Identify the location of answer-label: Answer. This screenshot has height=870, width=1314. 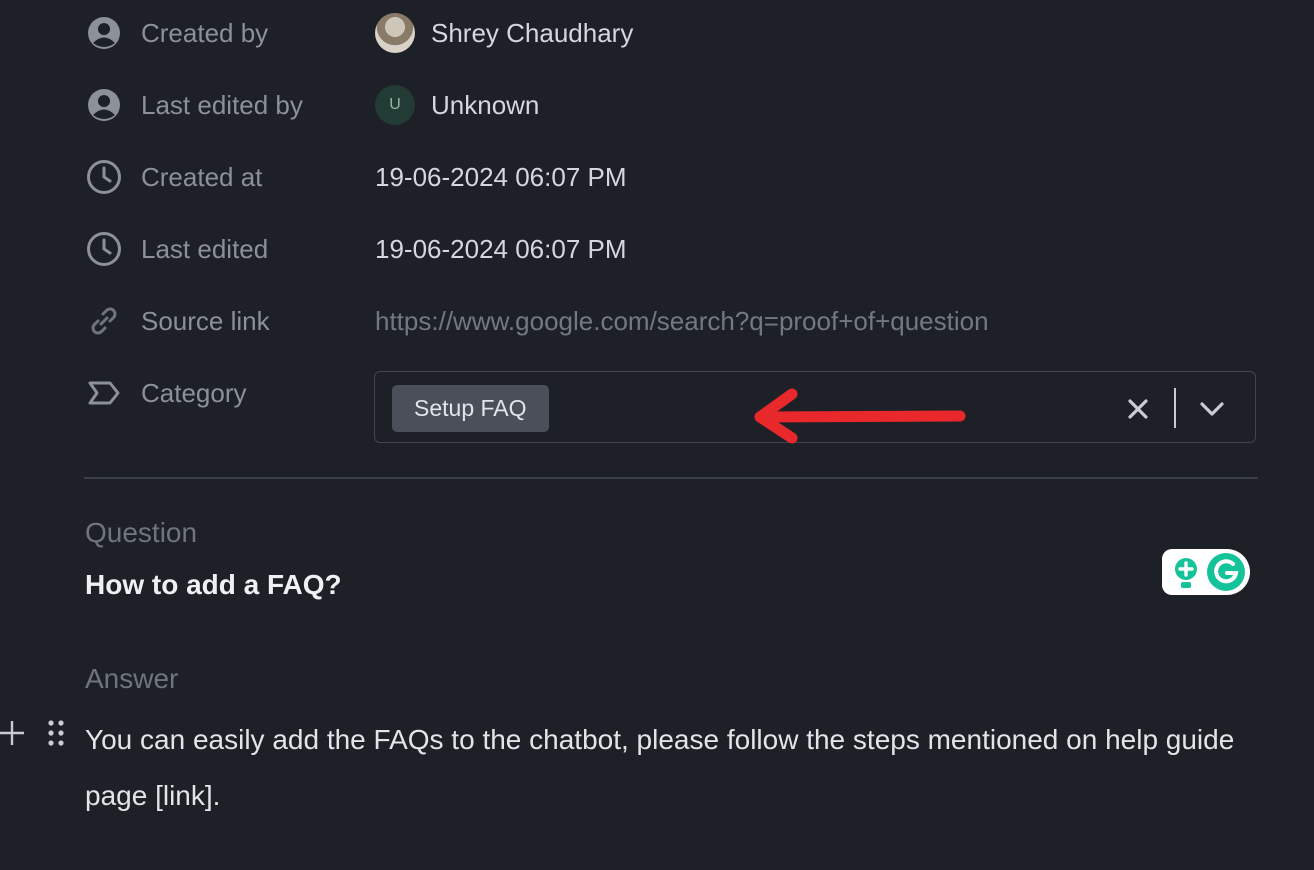
(132, 678).